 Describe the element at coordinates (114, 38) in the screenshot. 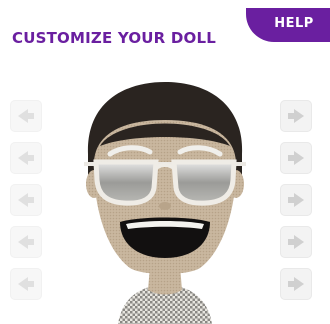

I see `page-title: CUSTOMIZE YOUR DOLL` at that location.